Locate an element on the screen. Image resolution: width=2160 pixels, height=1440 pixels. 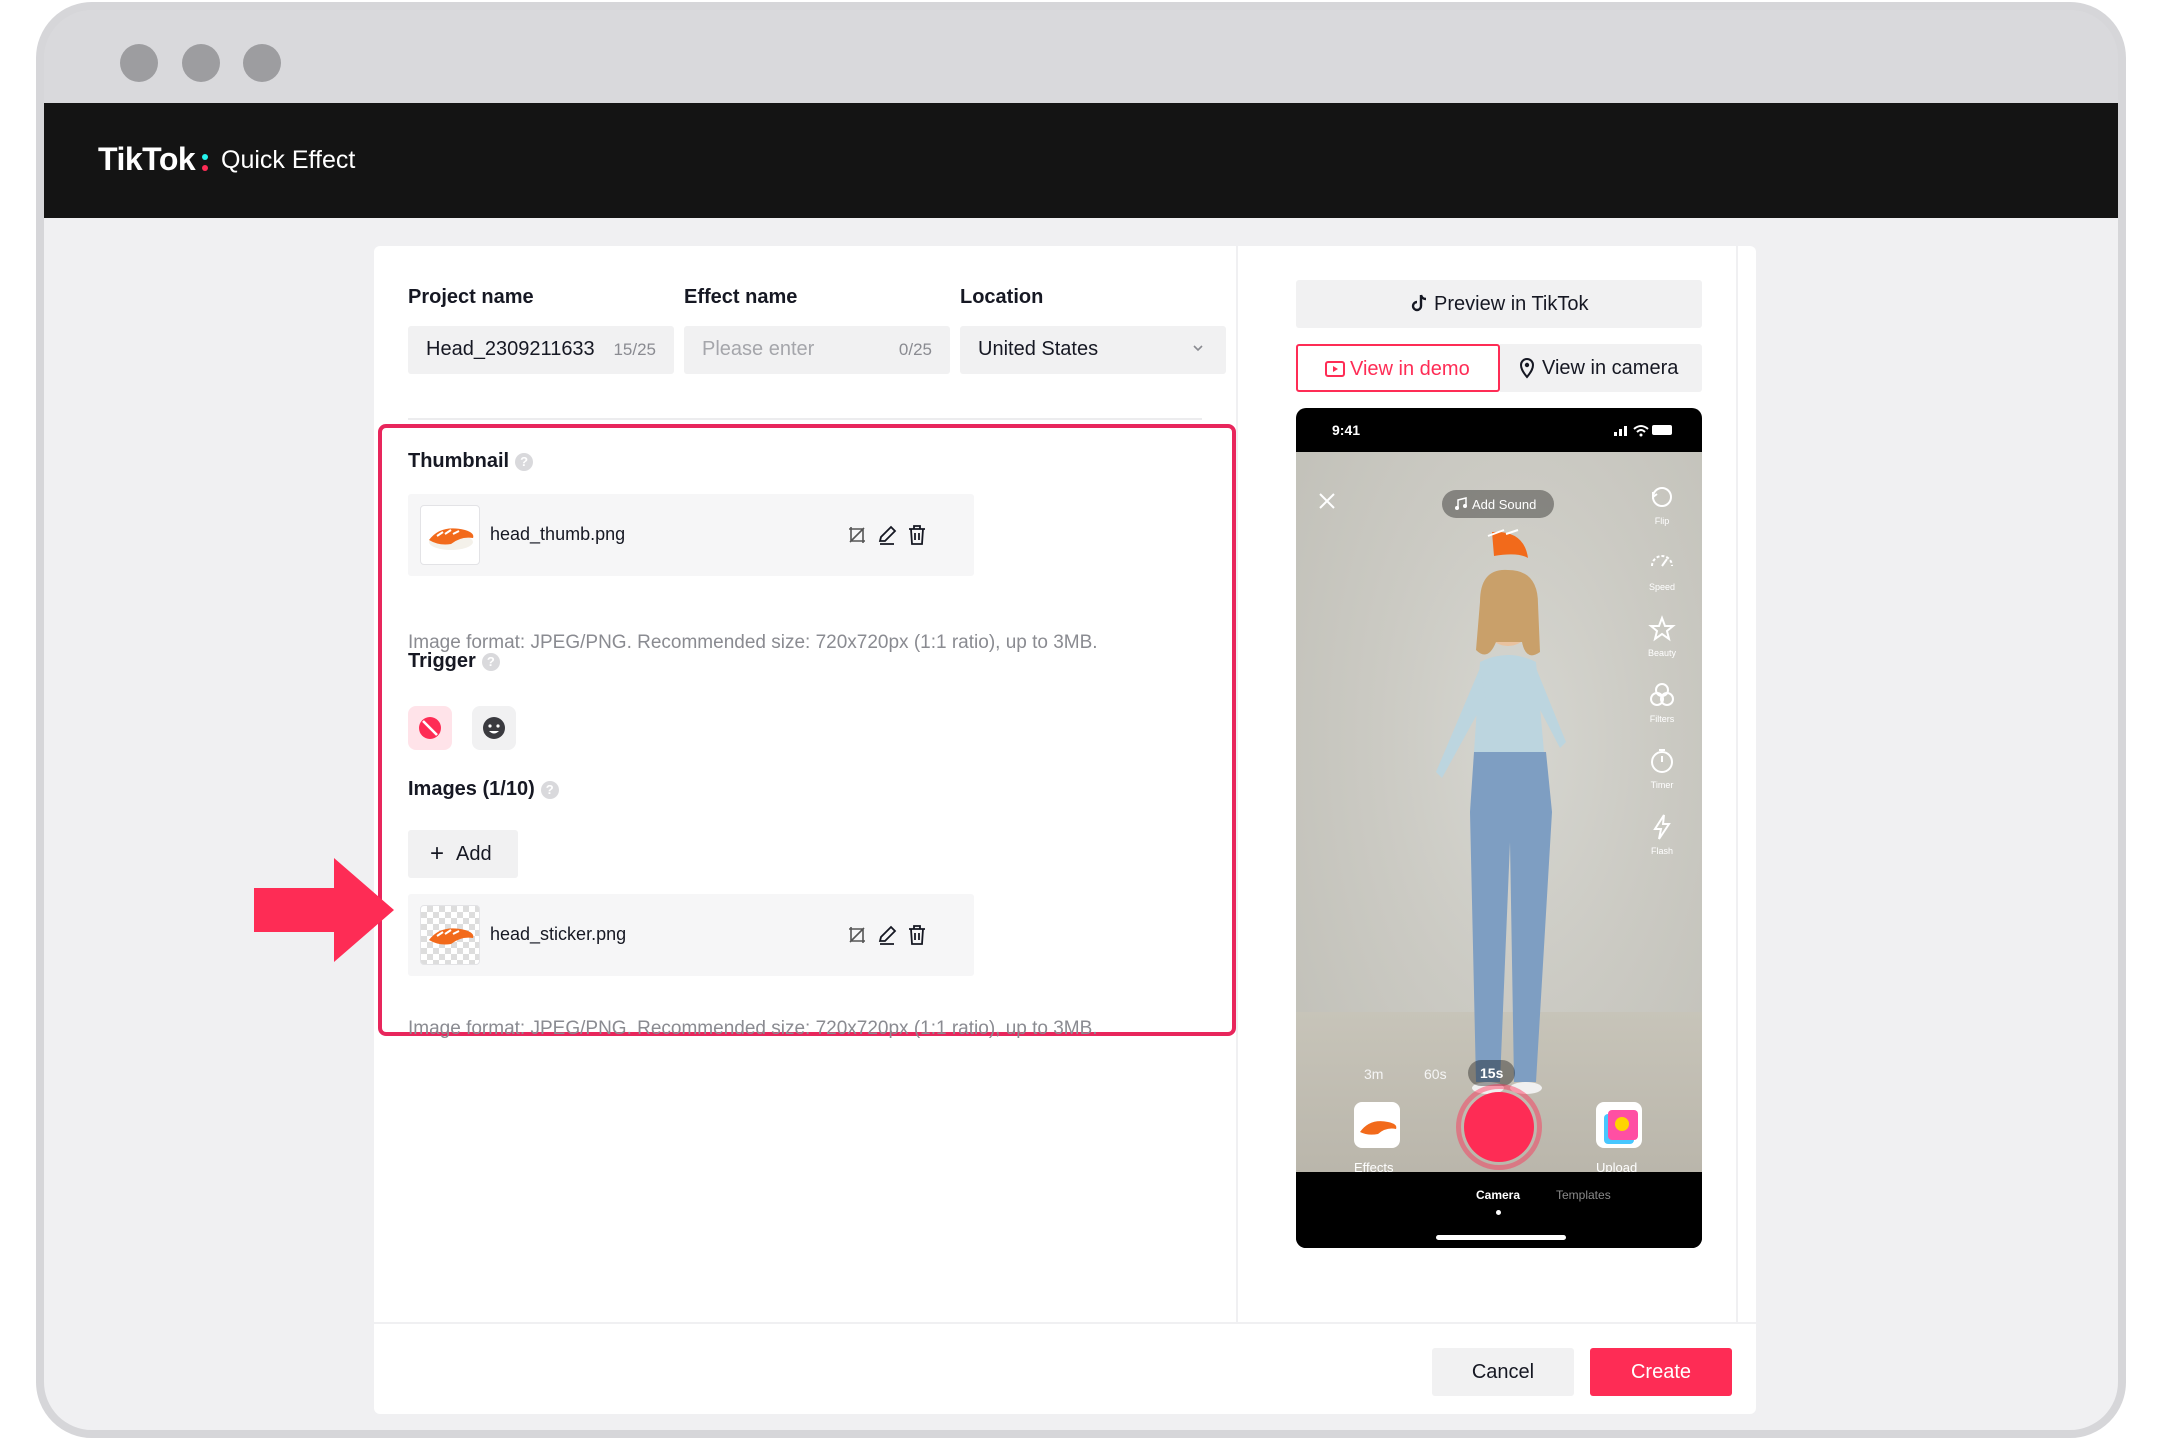
add-sound-label: Add Sound is located at coordinates (1504, 504).